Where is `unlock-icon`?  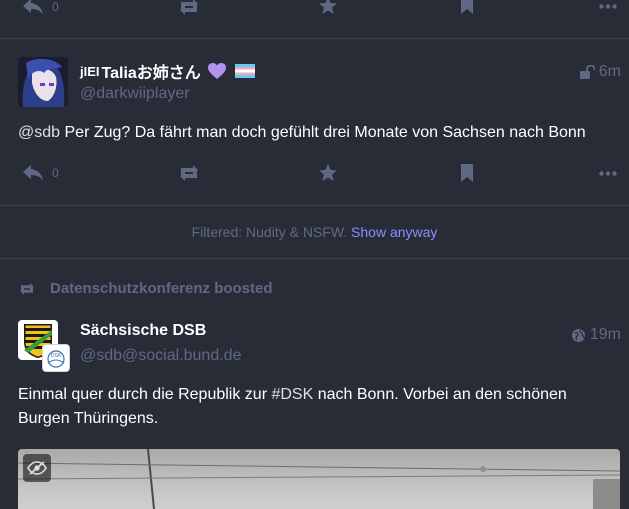
unlock-icon is located at coordinates (587, 72).